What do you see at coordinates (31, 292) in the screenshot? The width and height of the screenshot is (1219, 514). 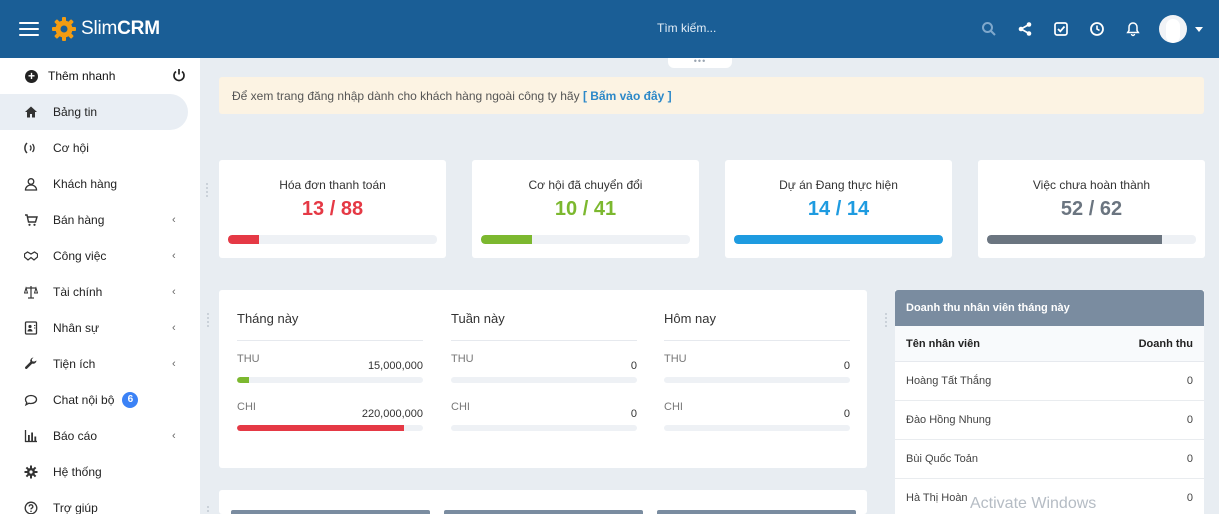 I see `scale-icon` at bounding box center [31, 292].